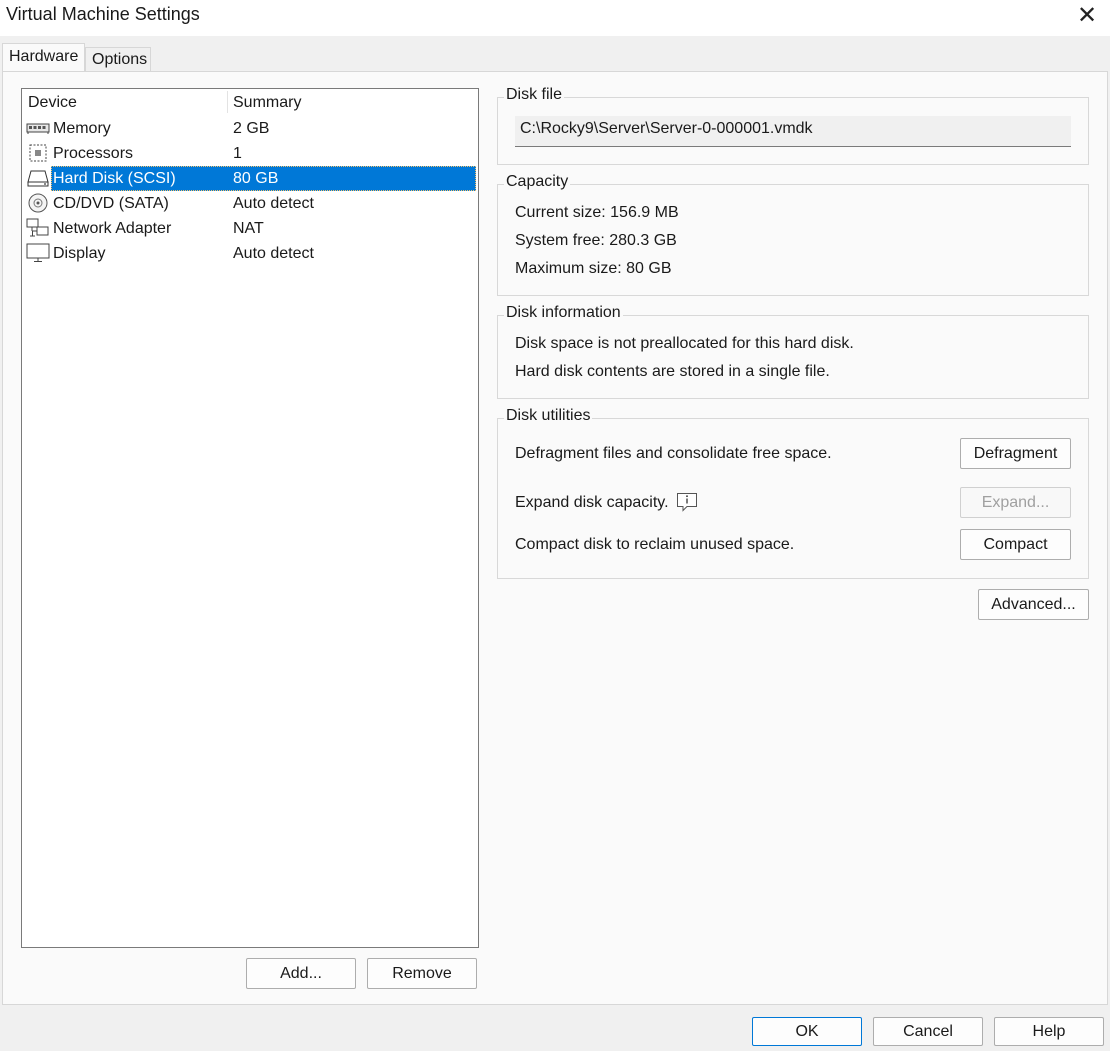 The width and height of the screenshot is (1110, 1051). I want to click on info-tooltip-icon, so click(687, 502).